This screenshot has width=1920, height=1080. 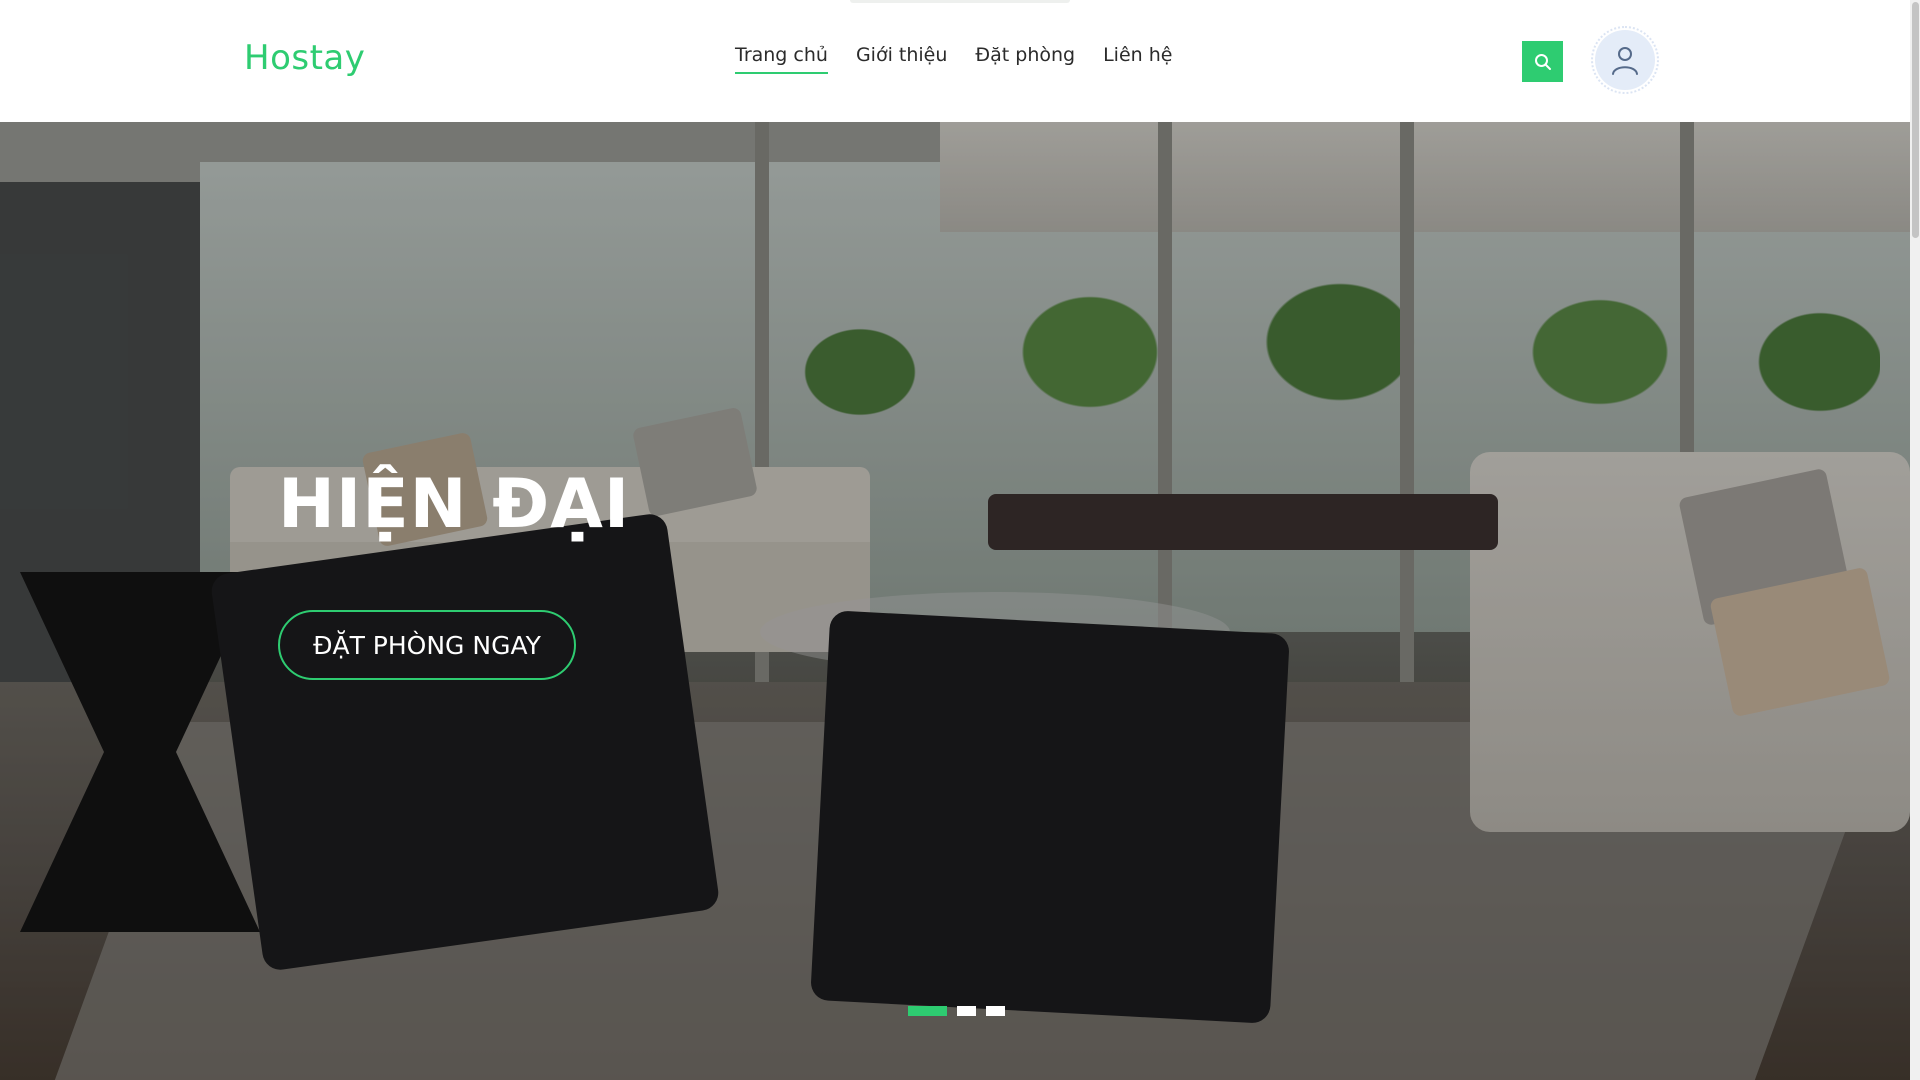 I want to click on slider-pagination, so click(x=956, y=1011).